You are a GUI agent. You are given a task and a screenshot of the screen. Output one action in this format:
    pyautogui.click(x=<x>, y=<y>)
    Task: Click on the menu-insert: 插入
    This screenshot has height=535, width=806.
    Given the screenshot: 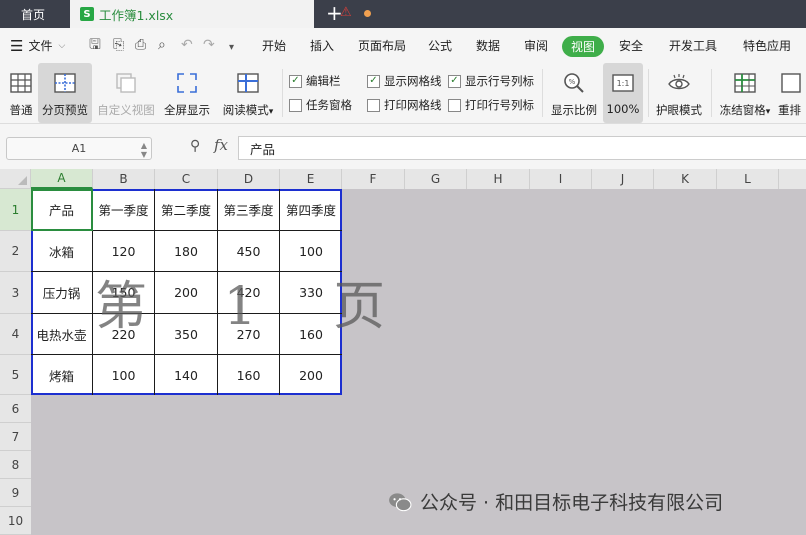 What is the action you would take?
    pyautogui.click(x=322, y=45)
    